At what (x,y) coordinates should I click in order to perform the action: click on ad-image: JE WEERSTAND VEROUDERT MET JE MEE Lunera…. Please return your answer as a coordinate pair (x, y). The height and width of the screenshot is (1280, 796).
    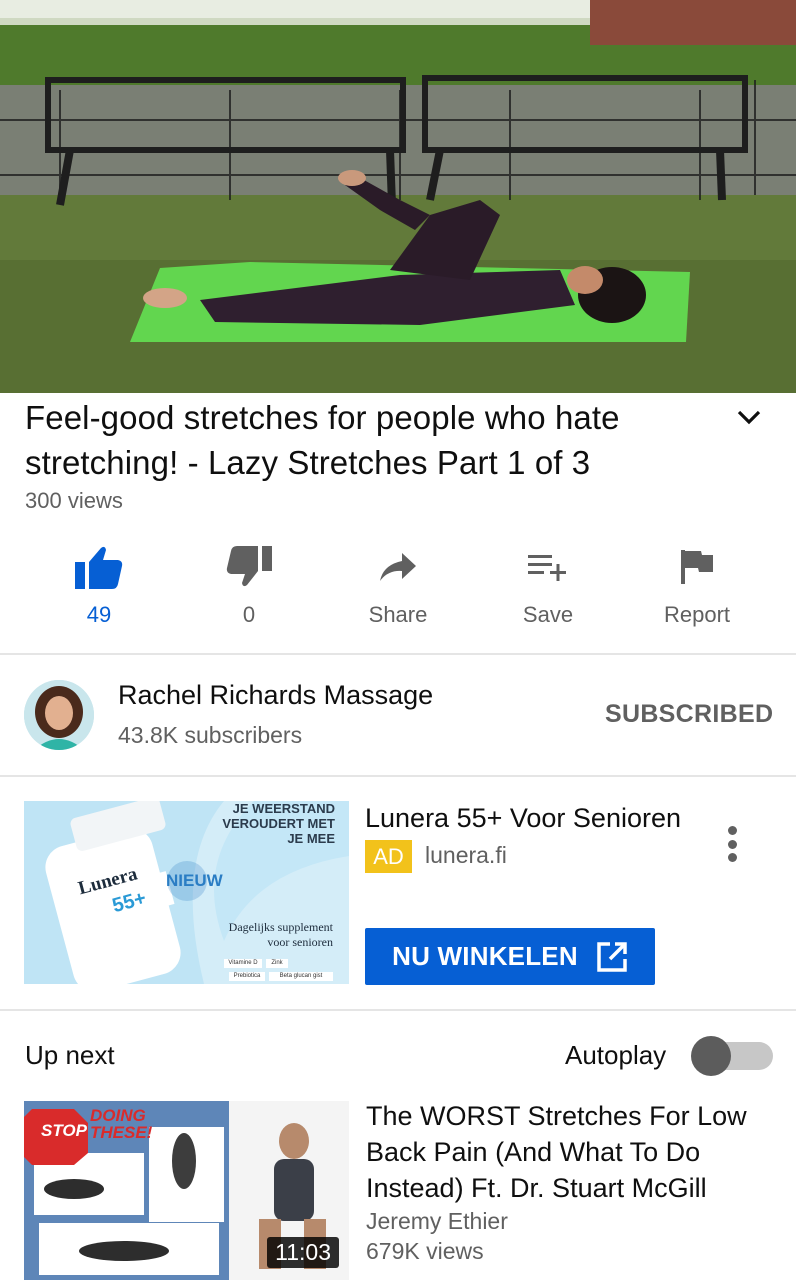
    Looking at the image, I should click on (186, 892).